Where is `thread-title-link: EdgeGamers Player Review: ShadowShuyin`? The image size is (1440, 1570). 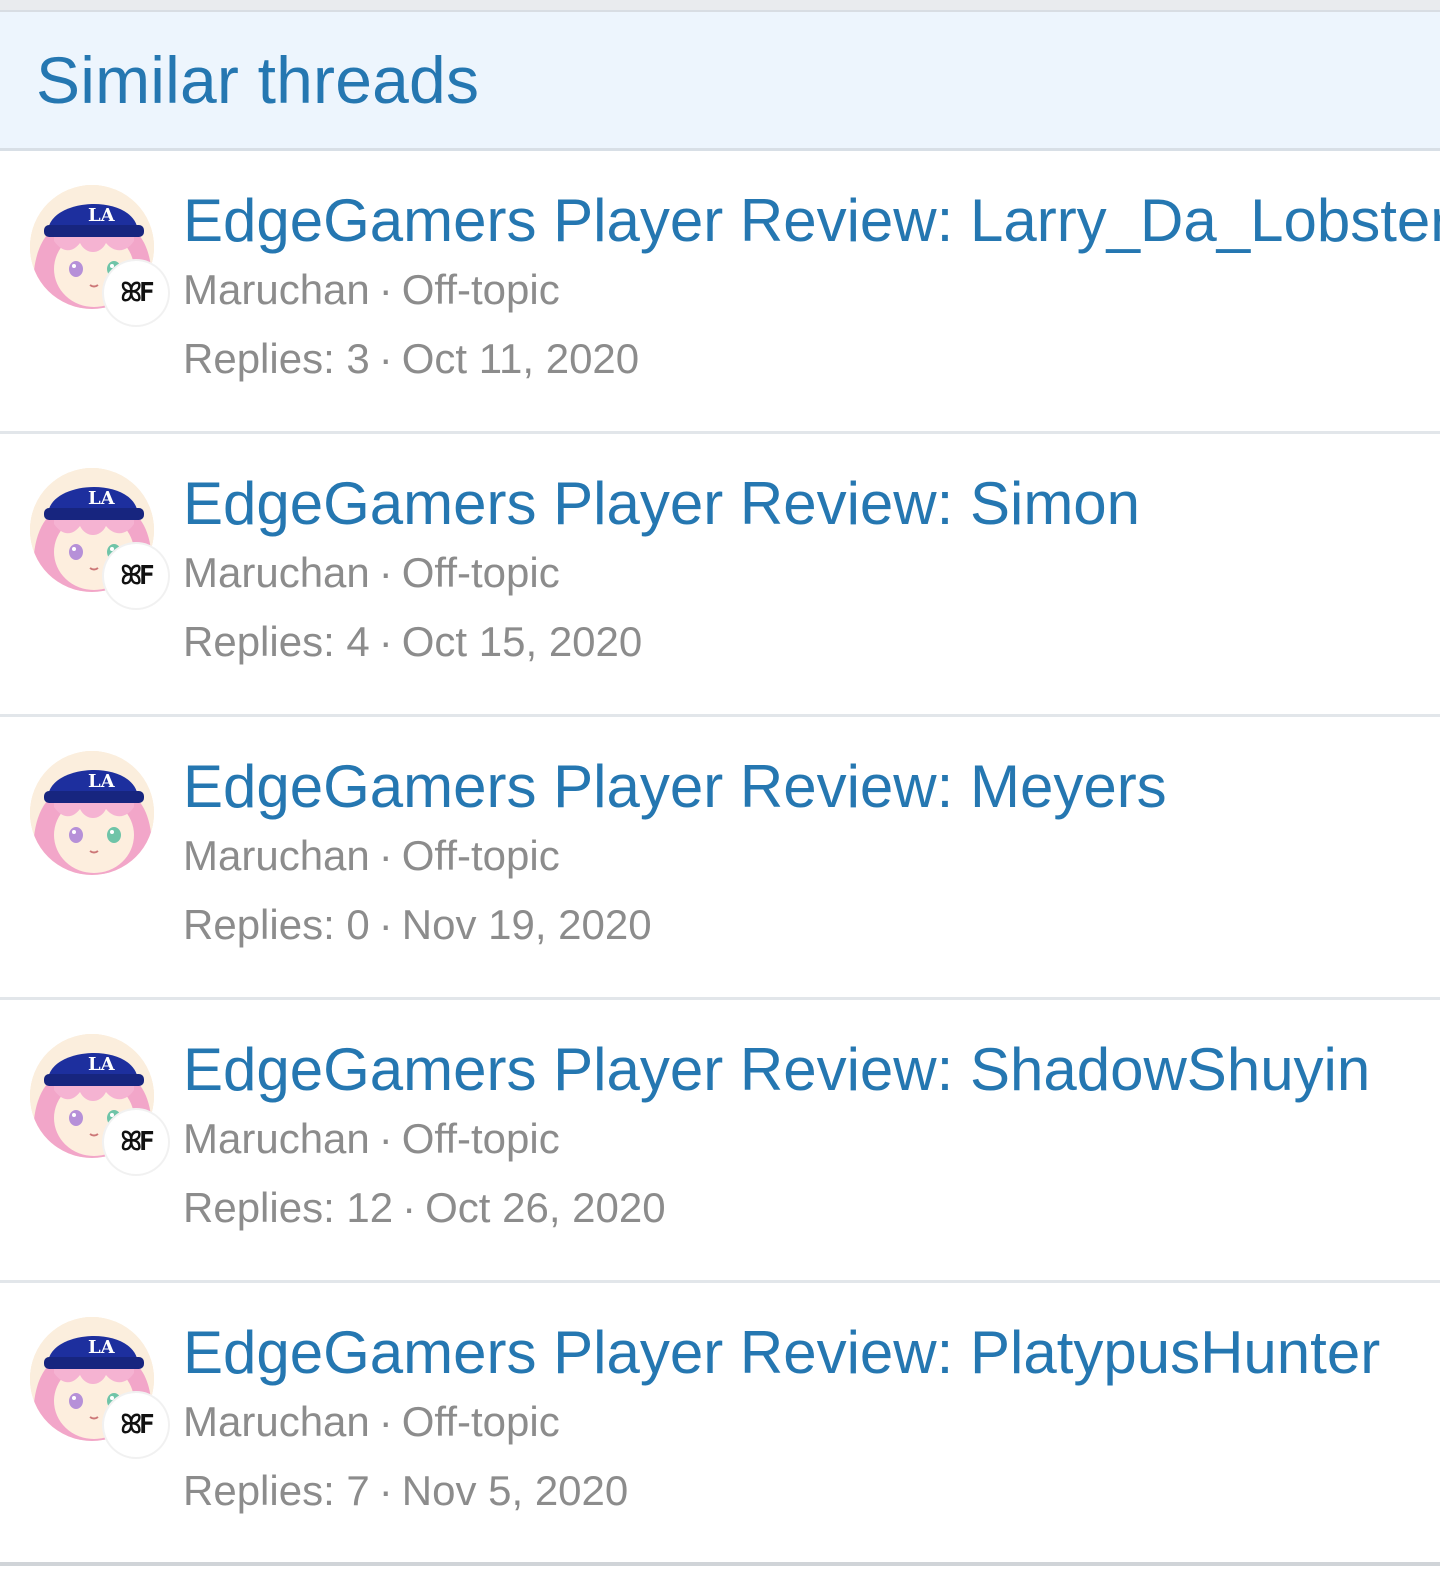 thread-title-link: EdgeGamers Player Review: ShadowShuyin is located at coordinates (801, 1070).